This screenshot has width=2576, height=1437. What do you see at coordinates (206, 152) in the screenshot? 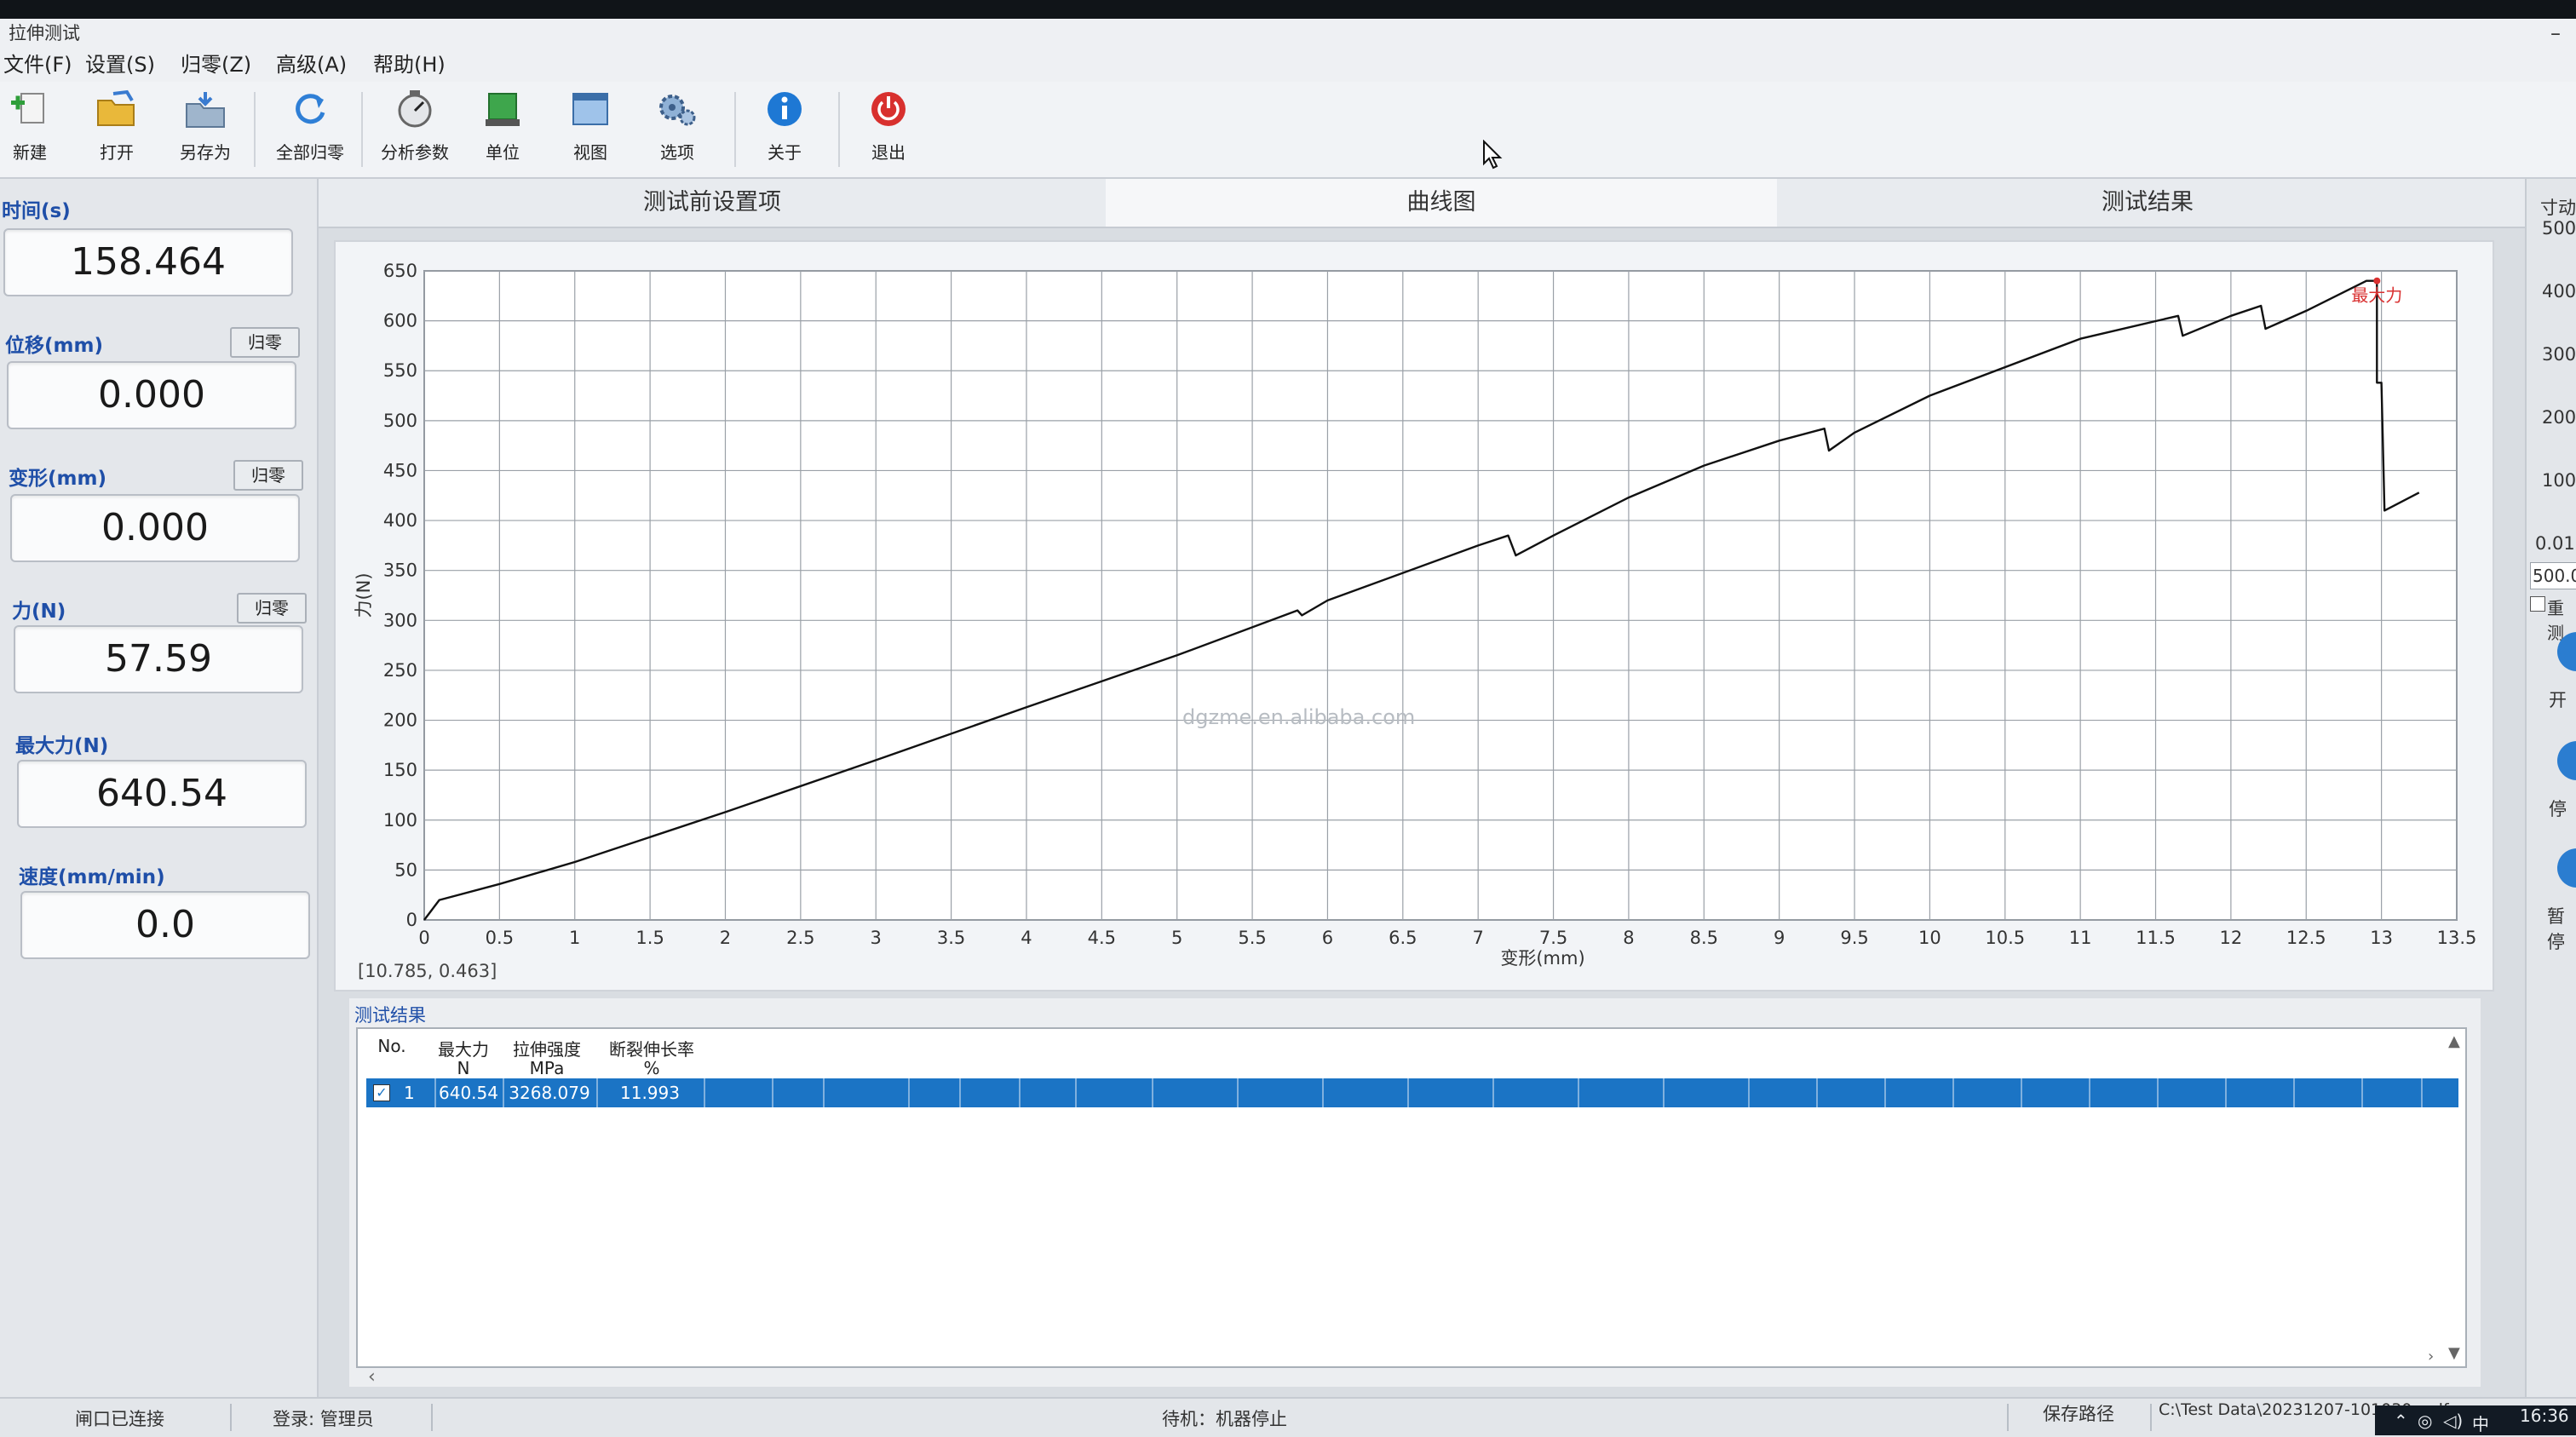
I see `save-as-label: 另存为` at bounding box center [206, 152].